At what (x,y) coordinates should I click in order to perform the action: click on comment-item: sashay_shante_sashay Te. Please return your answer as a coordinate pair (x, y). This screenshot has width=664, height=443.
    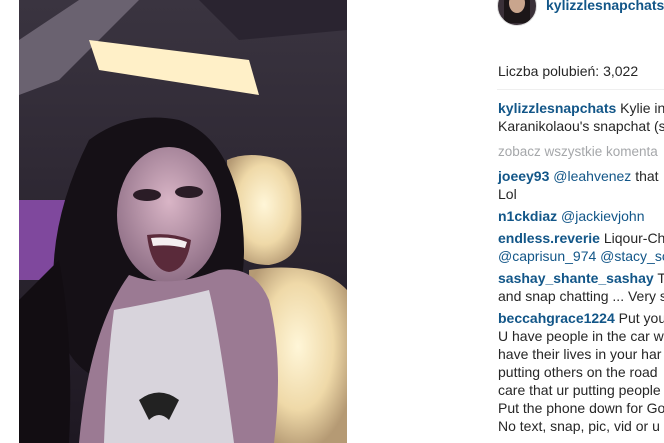
    Looking at the image, I should click on (581, 278).